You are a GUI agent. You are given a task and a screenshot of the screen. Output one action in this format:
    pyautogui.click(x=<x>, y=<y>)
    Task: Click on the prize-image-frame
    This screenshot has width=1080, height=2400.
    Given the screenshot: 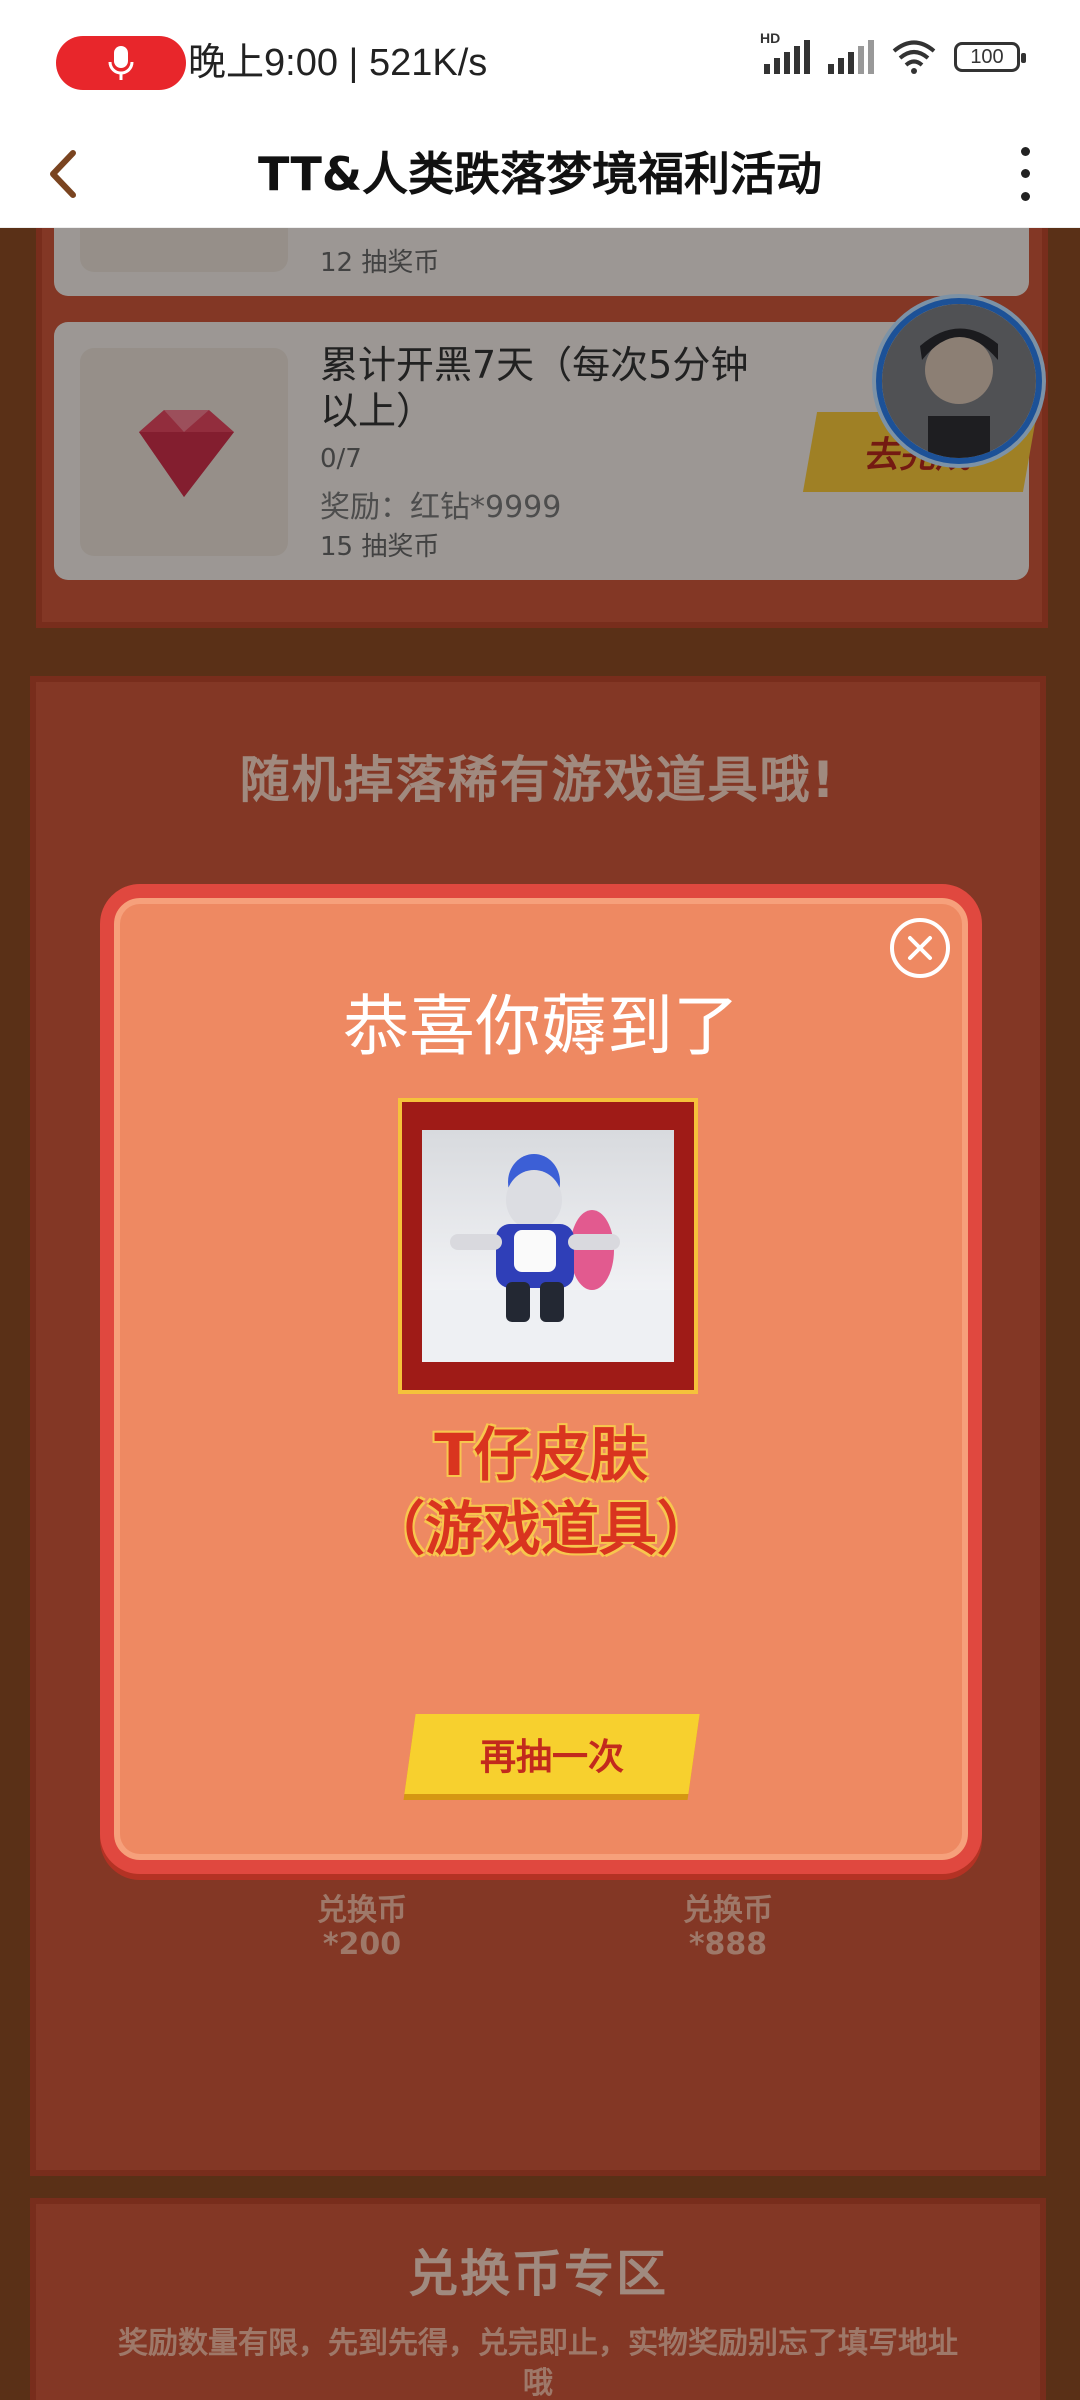 What is the action you would take?
    pyautogui.click(x=548, y=1246)
    